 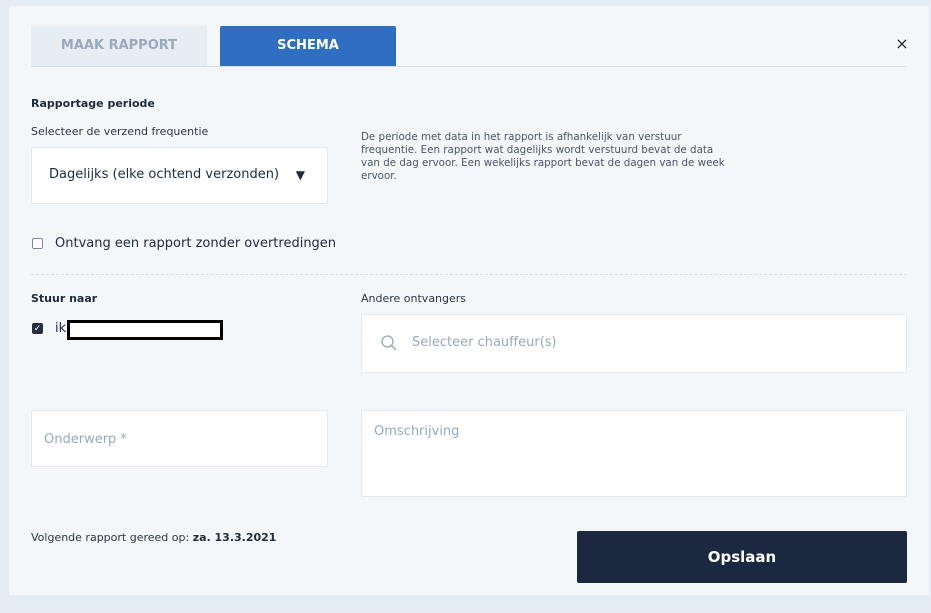 What do you see at coordinates (37, 243) in the screenshot?
I see `no-violations-checkbox` at bounding box center [37, 243].